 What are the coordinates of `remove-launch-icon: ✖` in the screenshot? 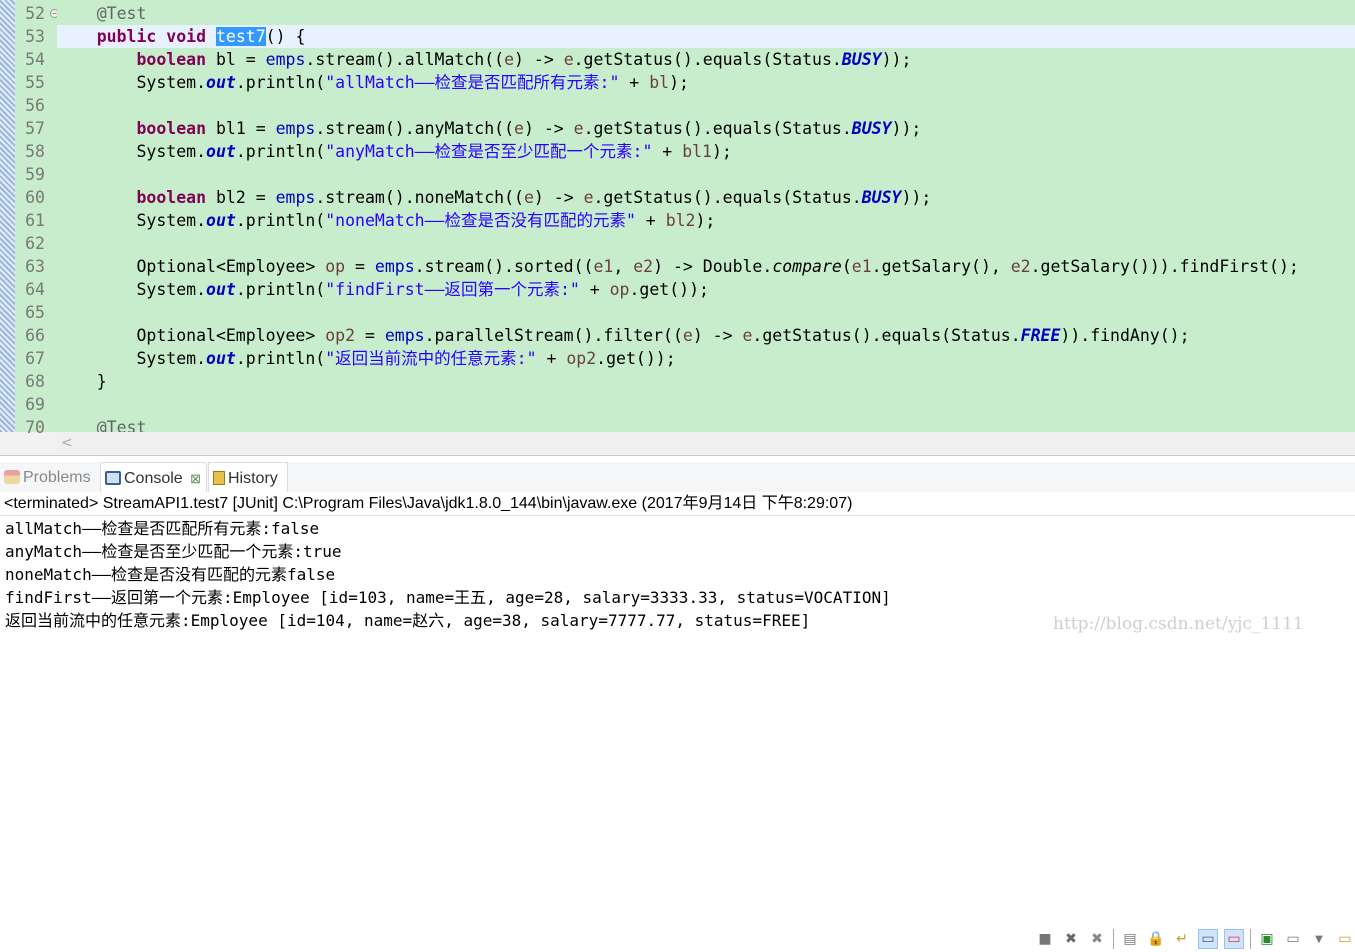 It's located at (1071, 939).